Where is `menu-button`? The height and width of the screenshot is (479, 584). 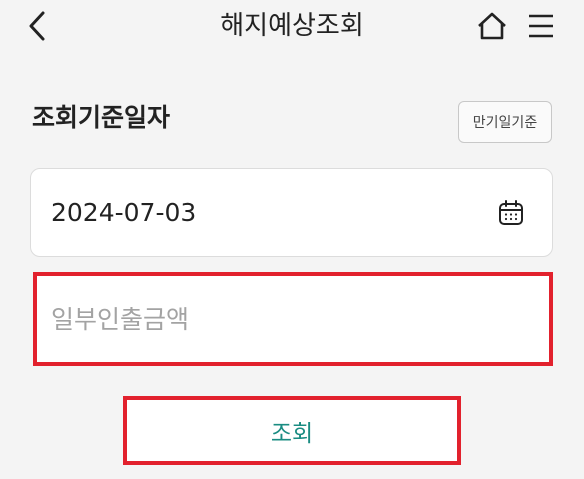
menu-button is located at coordinates (541, 26).